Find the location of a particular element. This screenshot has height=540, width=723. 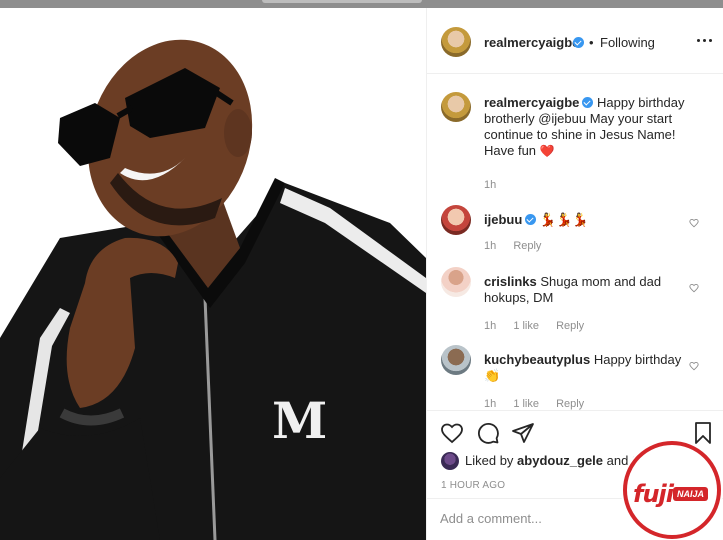

comment-meta: 1h Reply is located at coordinates (519, 246).